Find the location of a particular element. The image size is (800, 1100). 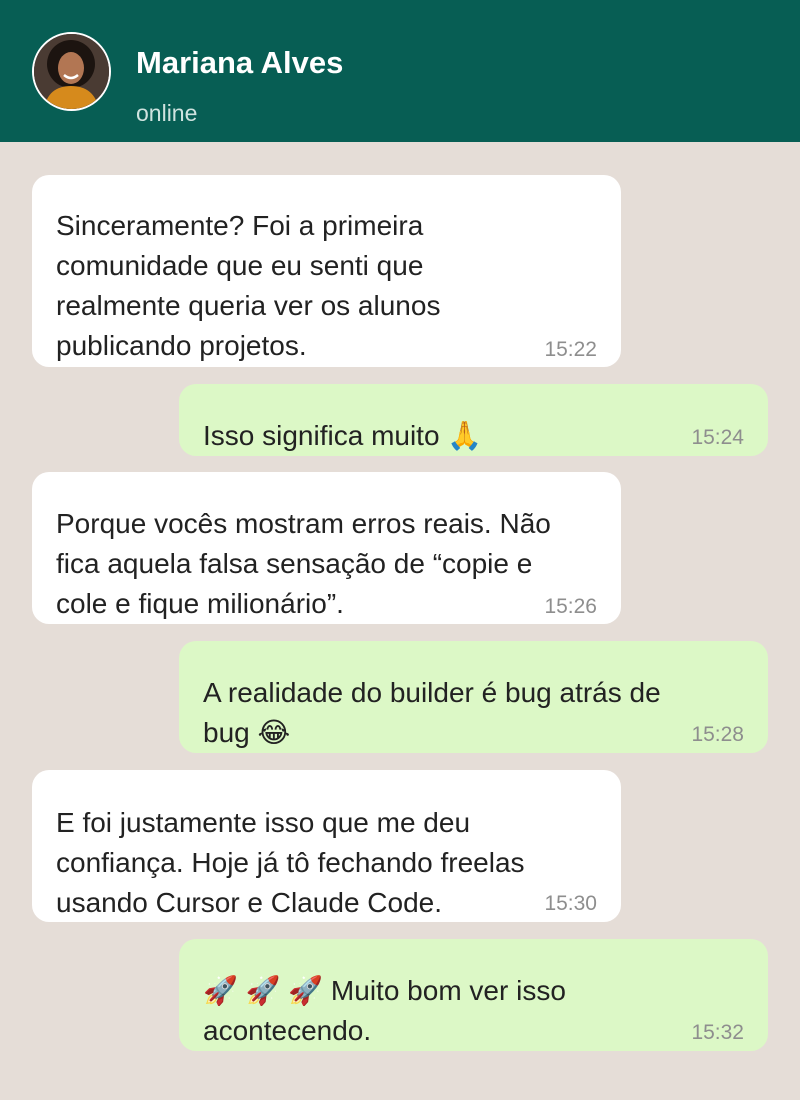

contact-status: online is located at coordinates (167, 113).